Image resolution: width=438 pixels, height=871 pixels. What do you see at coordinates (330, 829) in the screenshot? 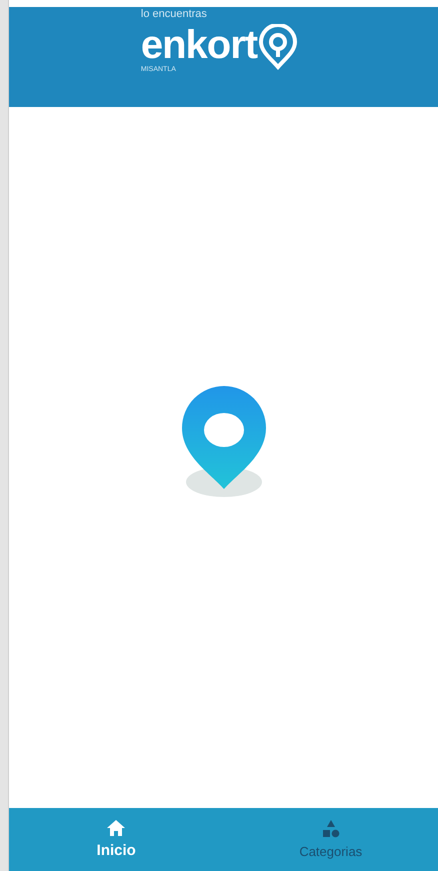
I see `shapes-icon` at bounding box center [330, 829].